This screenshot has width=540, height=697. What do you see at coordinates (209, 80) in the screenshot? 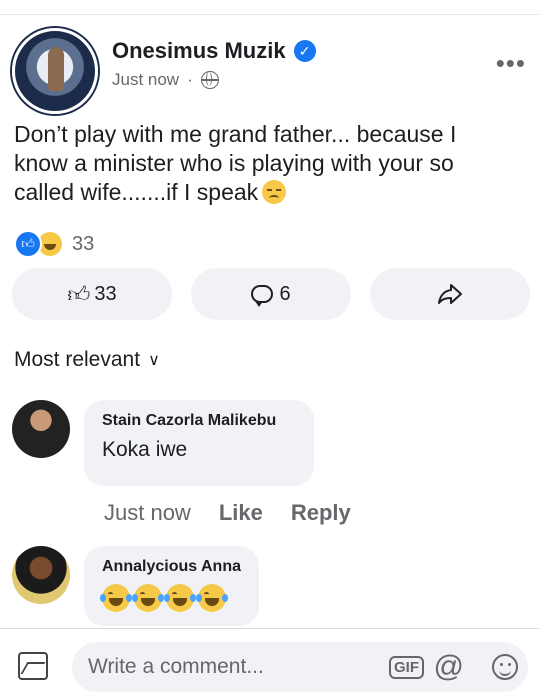
I see `globe-icon` at bounding box center [209, 80].